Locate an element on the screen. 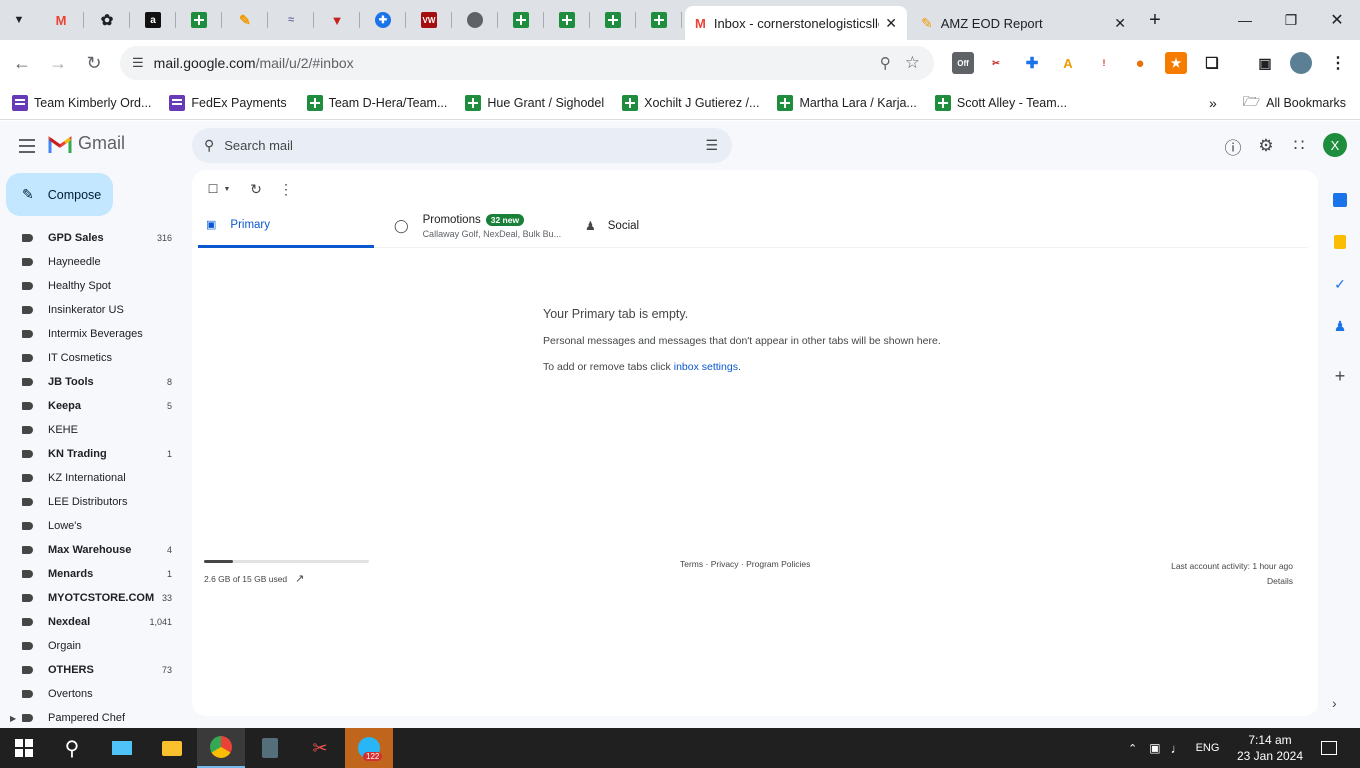 This screenshot has width=1360, height=768. gmail-logo: Gmail is located at coordinates (86, 143).